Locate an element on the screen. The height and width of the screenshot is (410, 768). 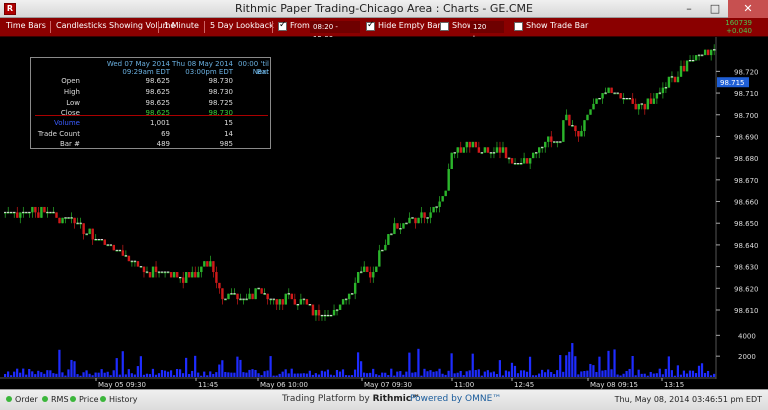
from-time-field: 08:20 - 15:00 is located at coordinates (335, 32).